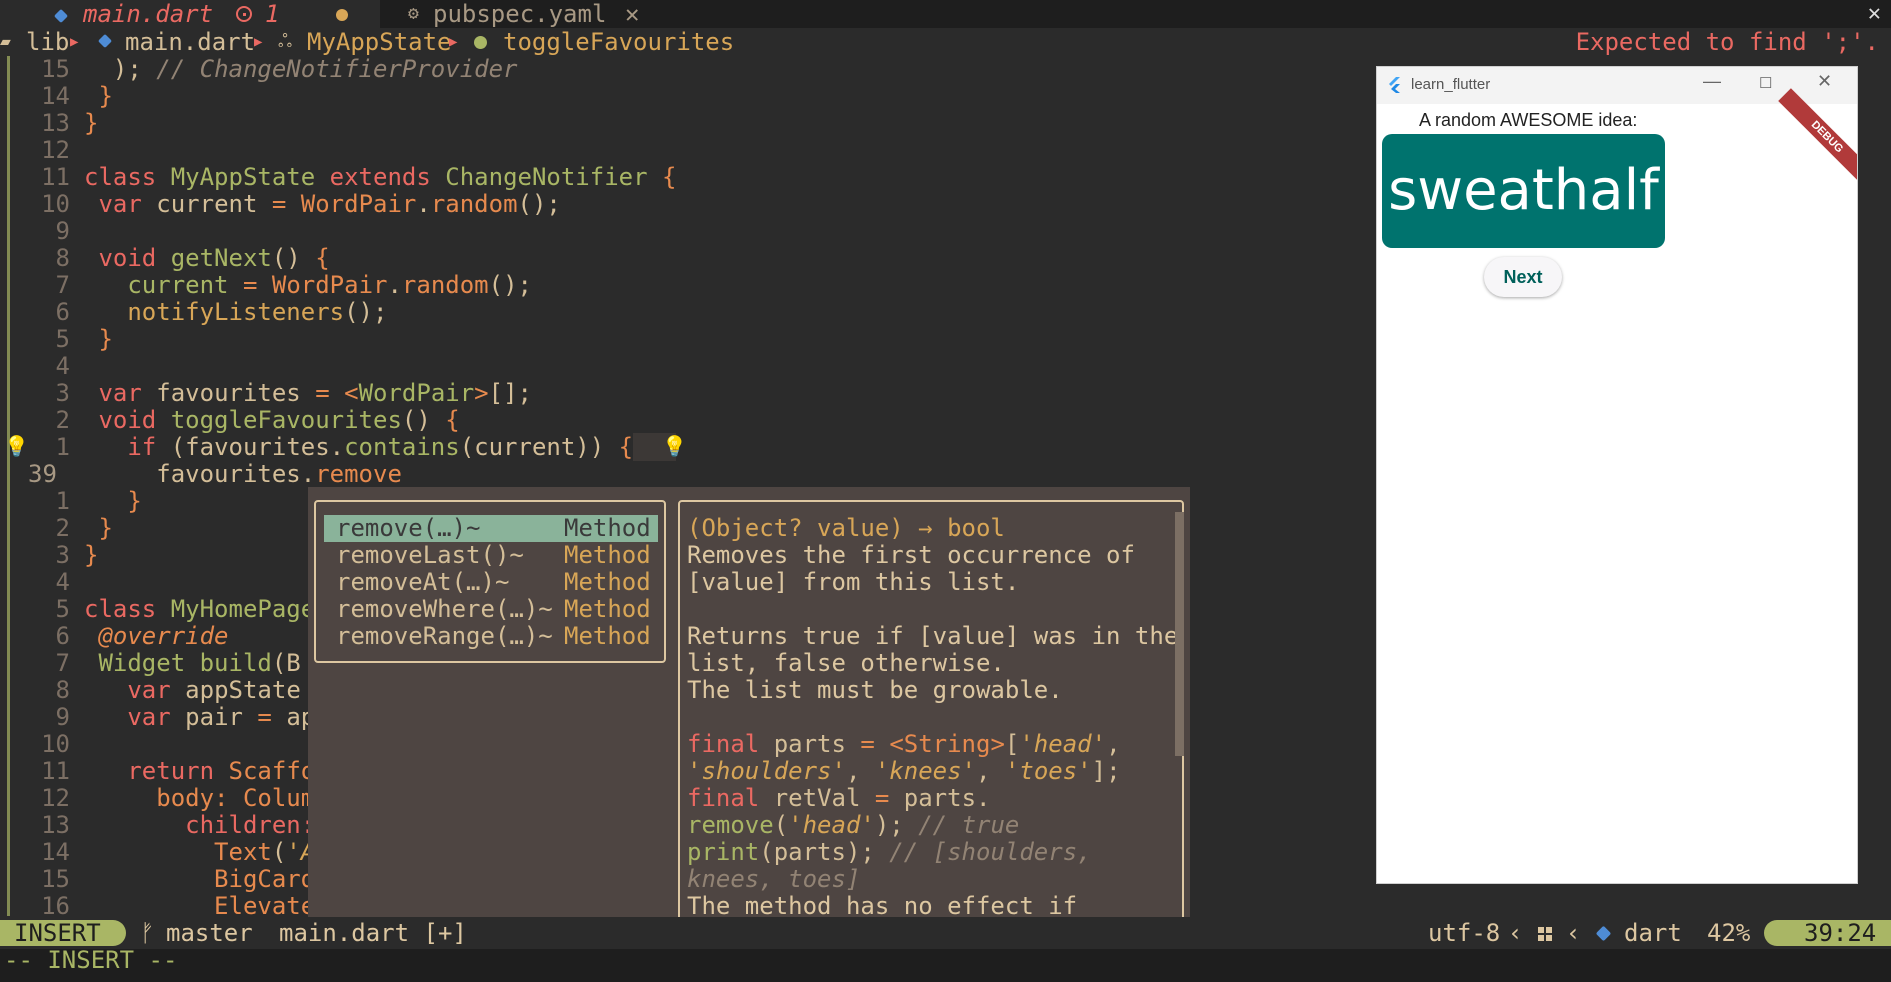 This screenshot has height=982, width=1891. I want to click on line-number: 1, so click(62, 501).